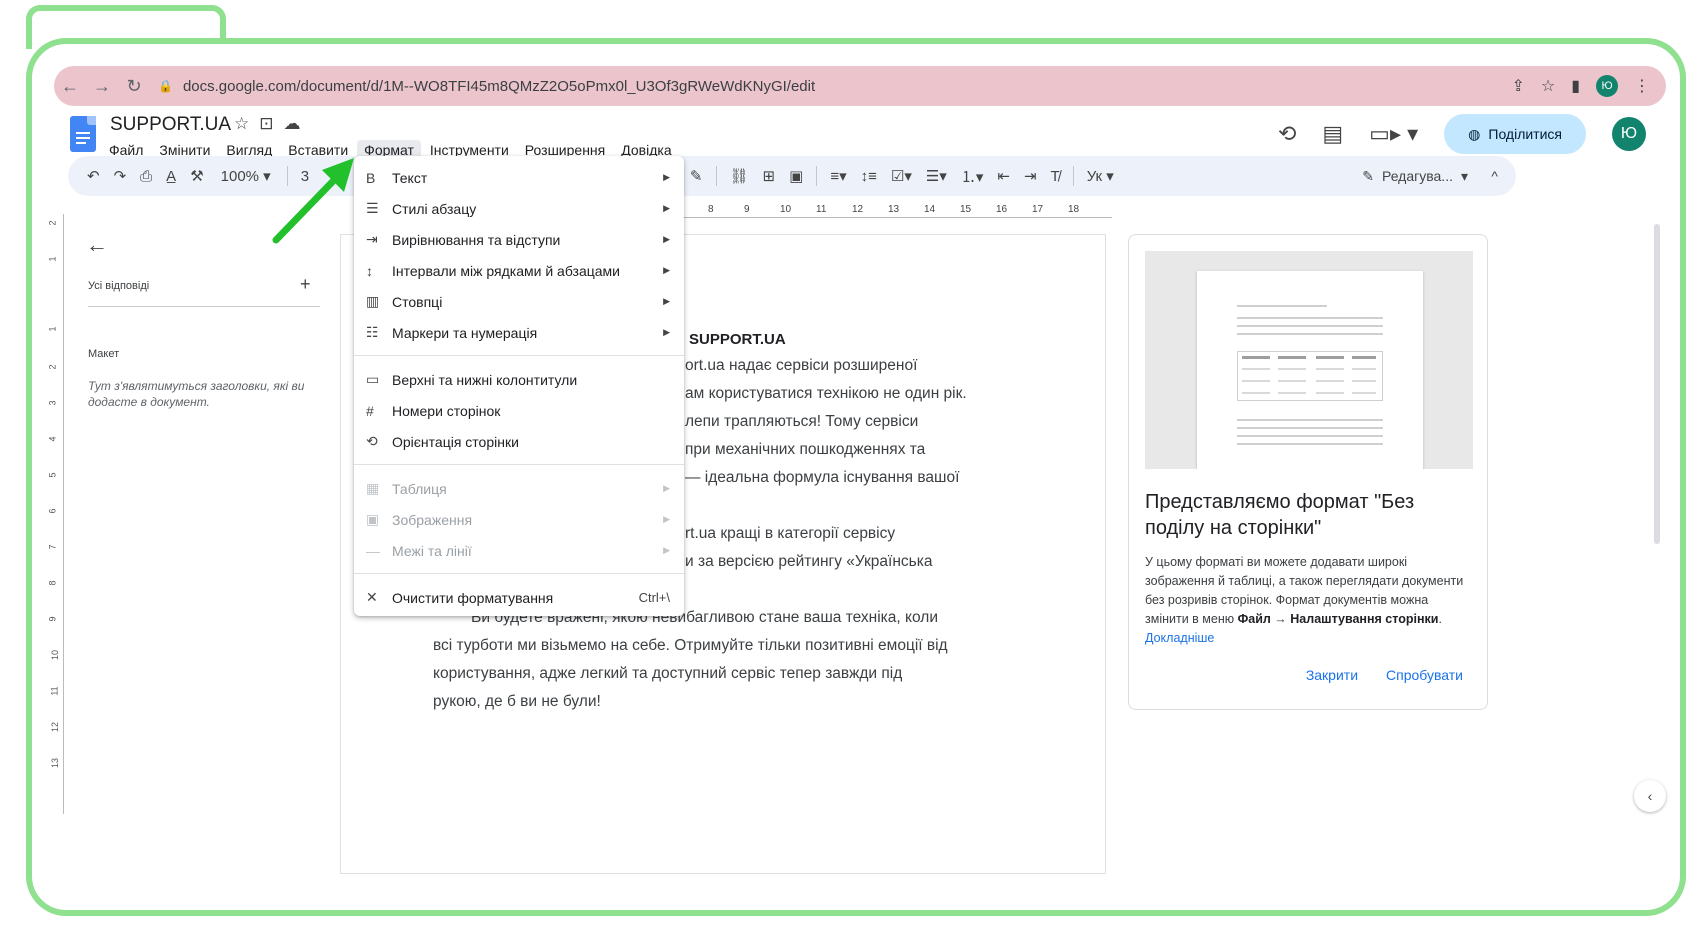  I want to click on learn-more-link: Докладніше, so click(1179, 638).